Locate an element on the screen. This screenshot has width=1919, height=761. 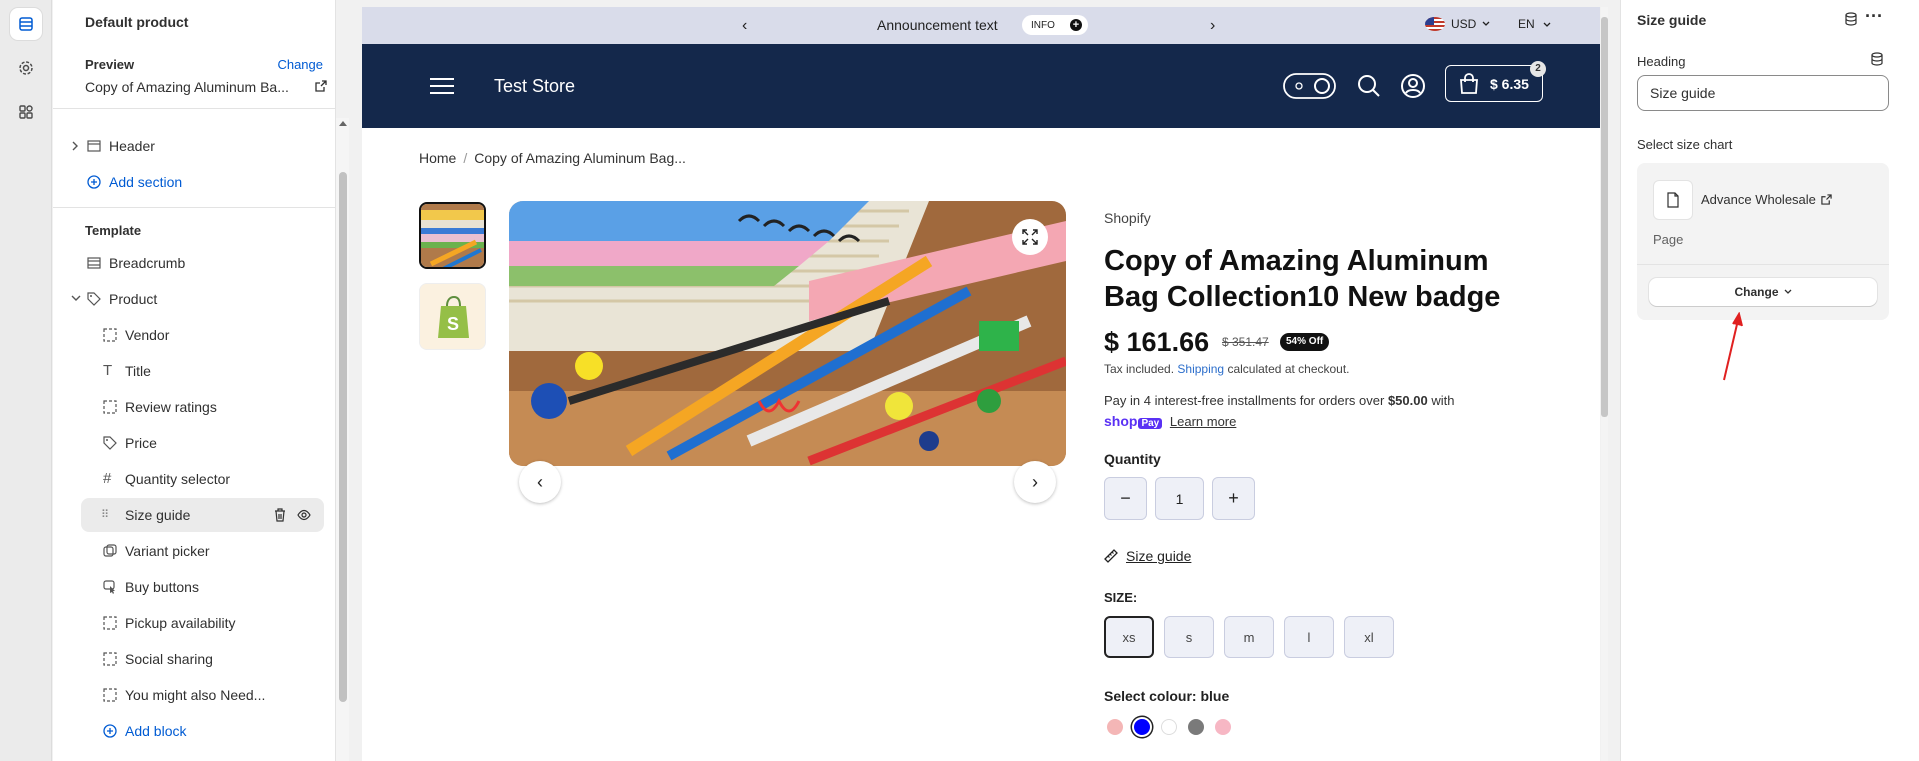
stationery-photo is located at coordinates (787, 333).